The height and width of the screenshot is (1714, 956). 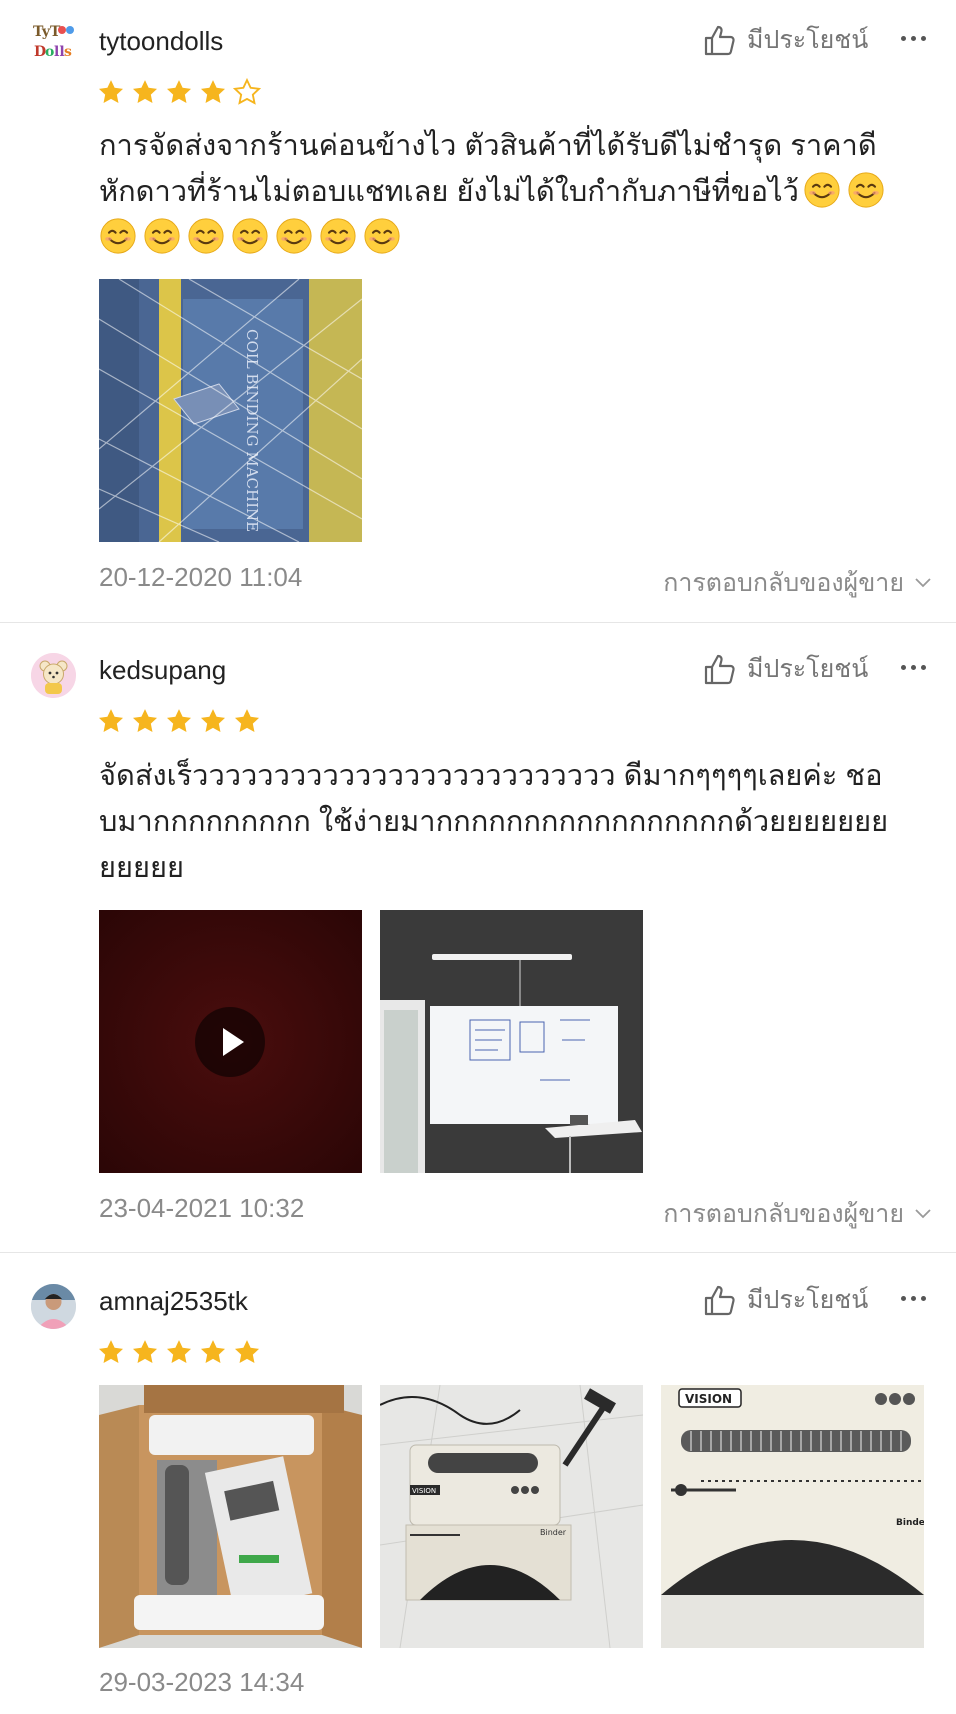 What do you see at coordinates (49, 52) in the screenshot?
I see `svg-text: o` at bounding box center [49, 52].